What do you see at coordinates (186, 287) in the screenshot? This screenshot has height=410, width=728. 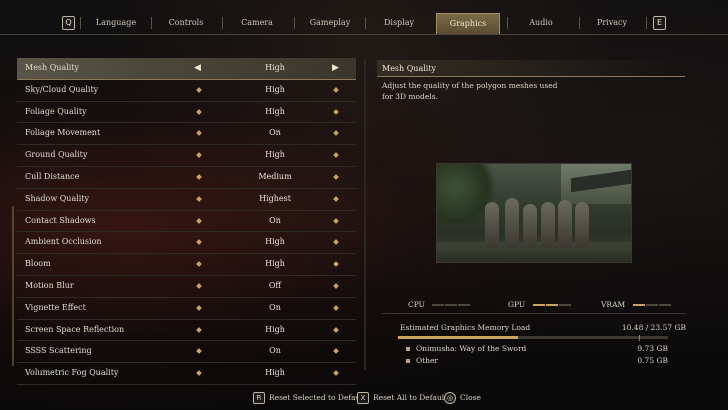 I see `setting-row-motion-blur: Motion Blur Off` at bounding box center [186, 287].